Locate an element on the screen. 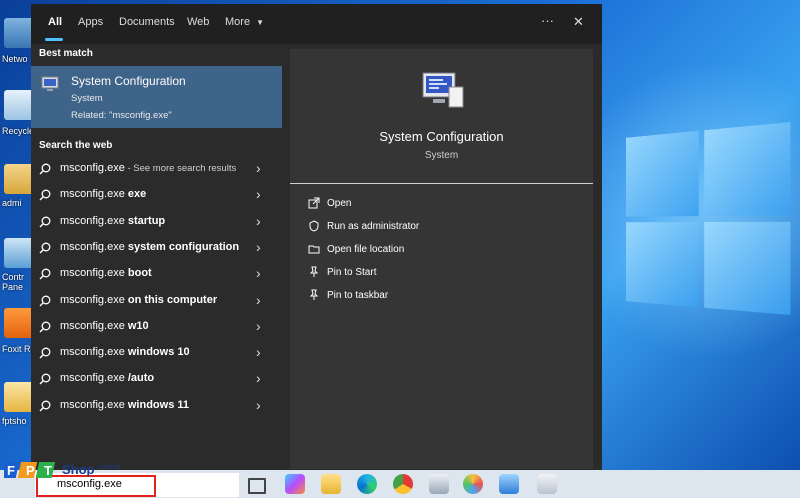 The height and width of the screenshot is (498, 800). suggestion-bold: system configuration is located at coordinates (183, 246).